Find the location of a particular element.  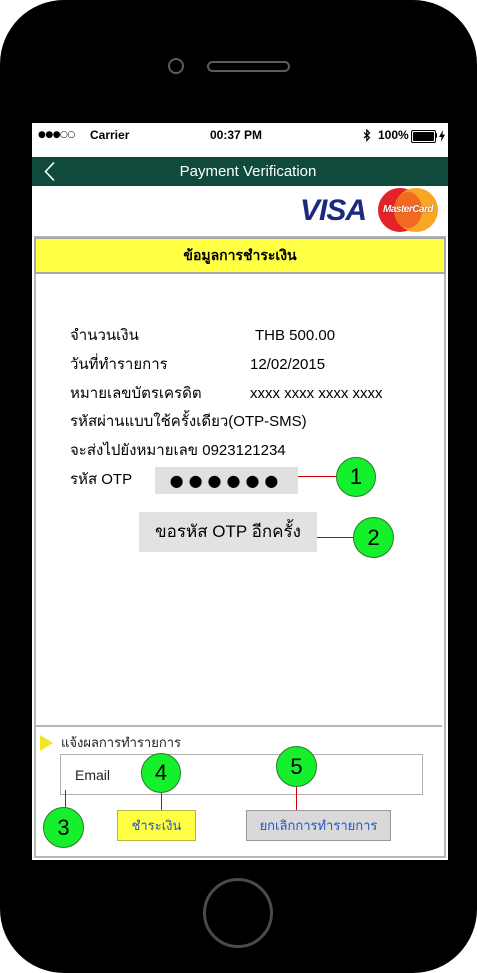

payment-info-header: ข้อมูลการชำระเงิน is located at coordinates (240, 255).